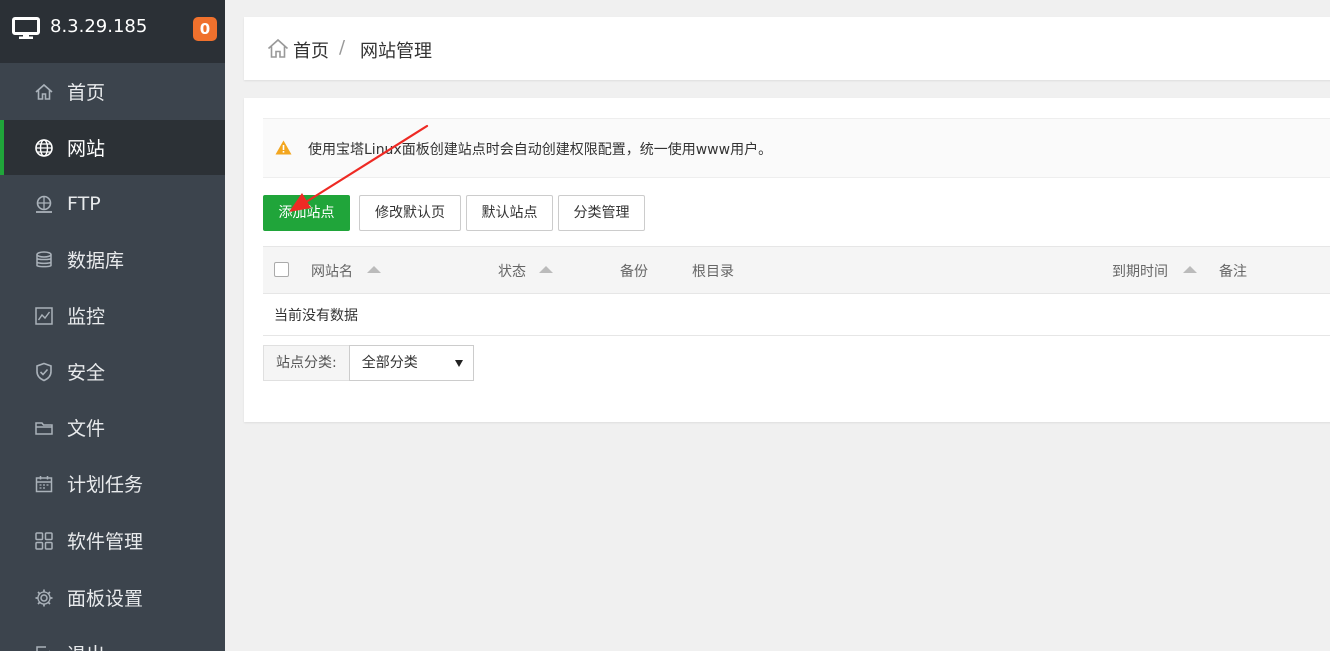 The height and width of the screenshot is (651, 1330). I want to click on monitor-screen-icon, so click(26, 30).